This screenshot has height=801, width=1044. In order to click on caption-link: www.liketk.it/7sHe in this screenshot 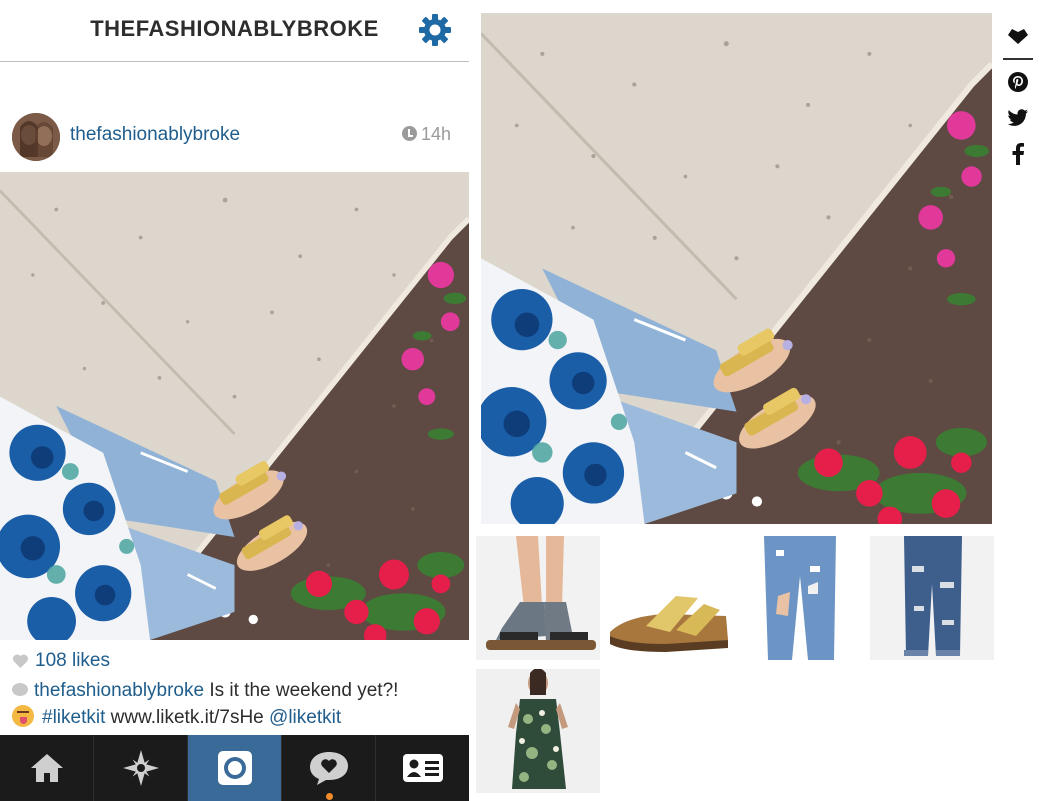, I will do `click(187, 717)`.